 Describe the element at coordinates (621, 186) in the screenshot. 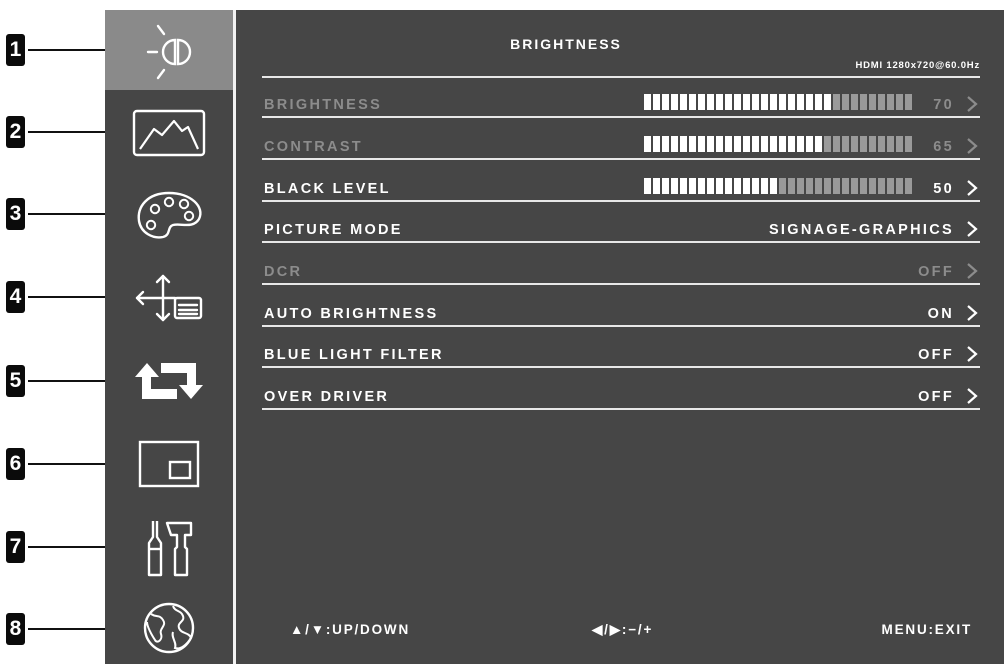

I see `setting-row-black-level: BLACK LEVEL 50` at that location.